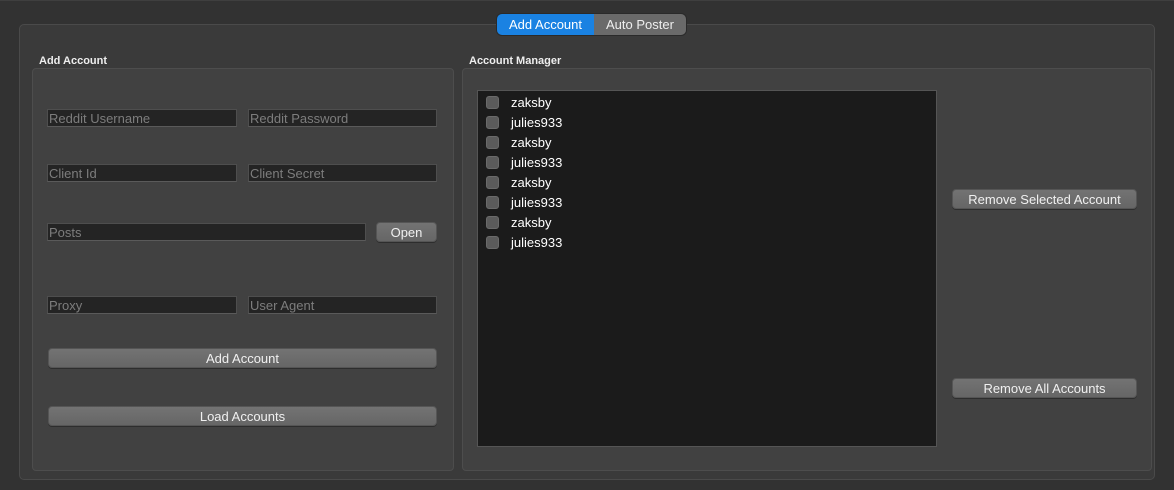  I want to click on tab-auto-poster: Auto Poster, so click(640, 24).